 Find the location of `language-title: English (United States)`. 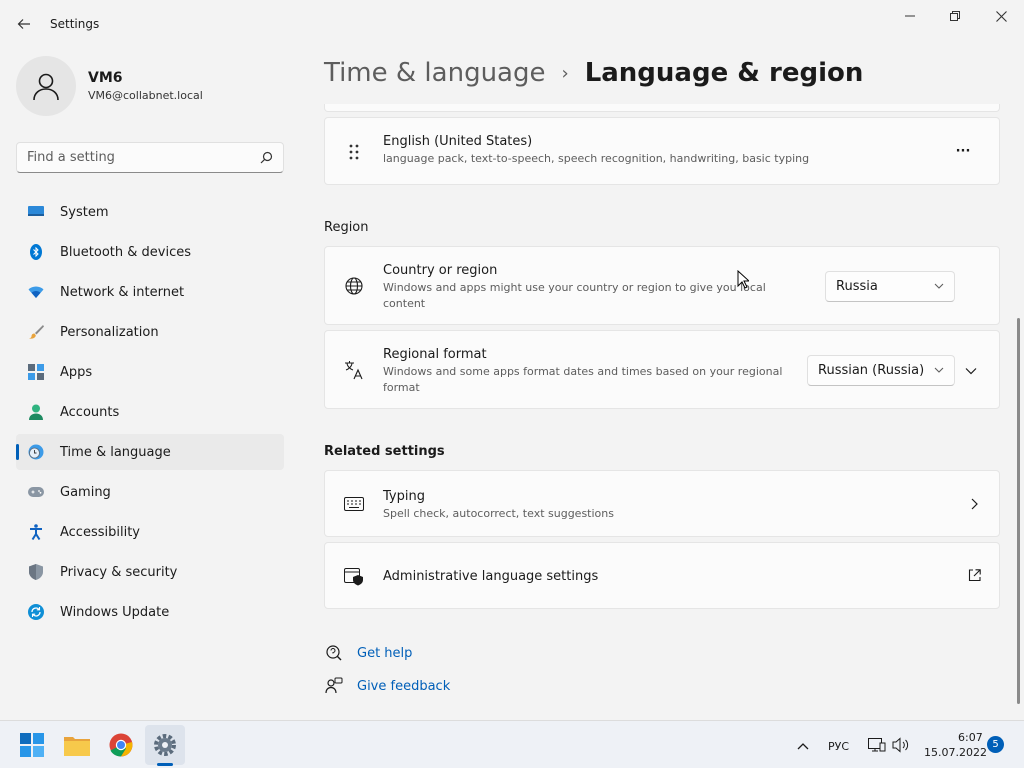

language-title: English (United States) is located at coordinates (458, 141).